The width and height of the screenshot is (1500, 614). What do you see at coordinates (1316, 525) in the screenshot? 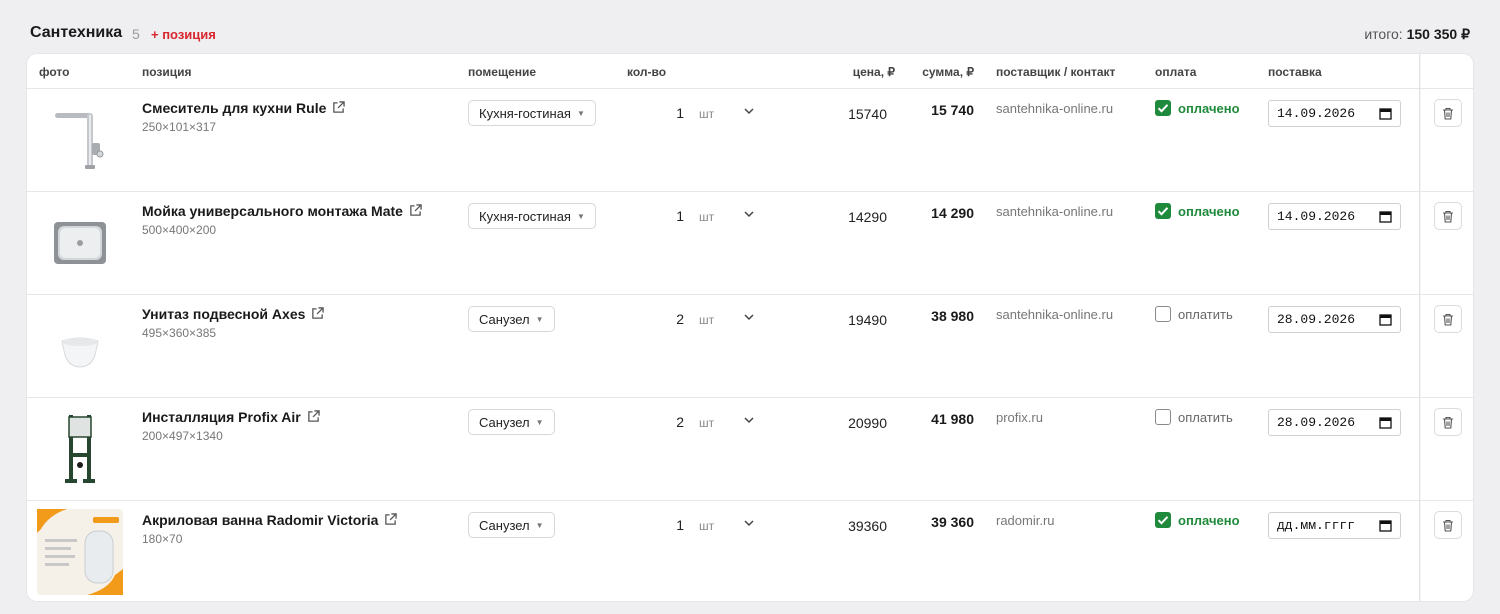
I see `delivery-date-value: дд.мм.гггг` at bounding box center [1316, 525].